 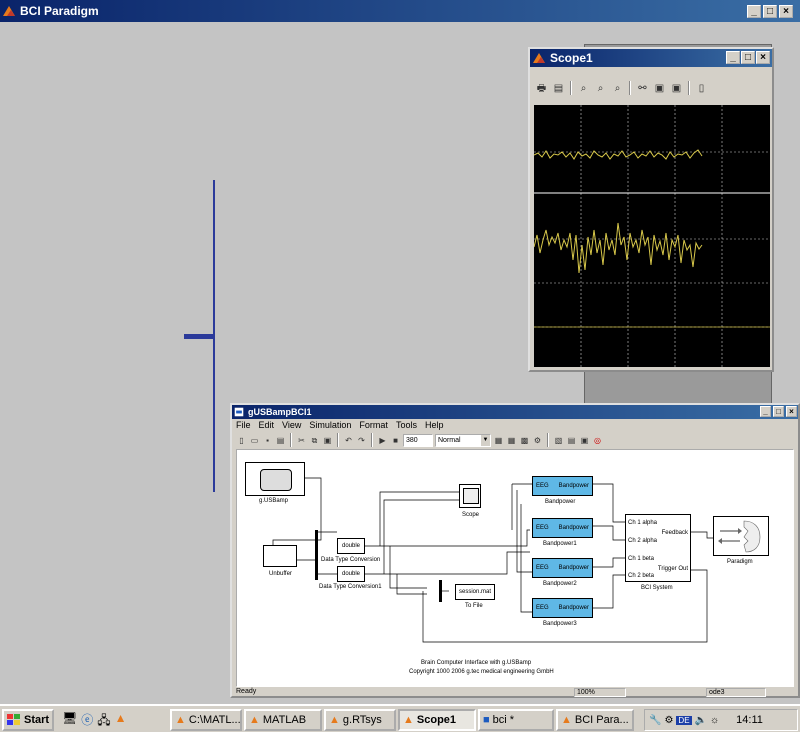 What do you see at coordinates (642, 88) in the screenshot?
I see `autoscale-icon: ⚯` at bounding box center [642, 88].